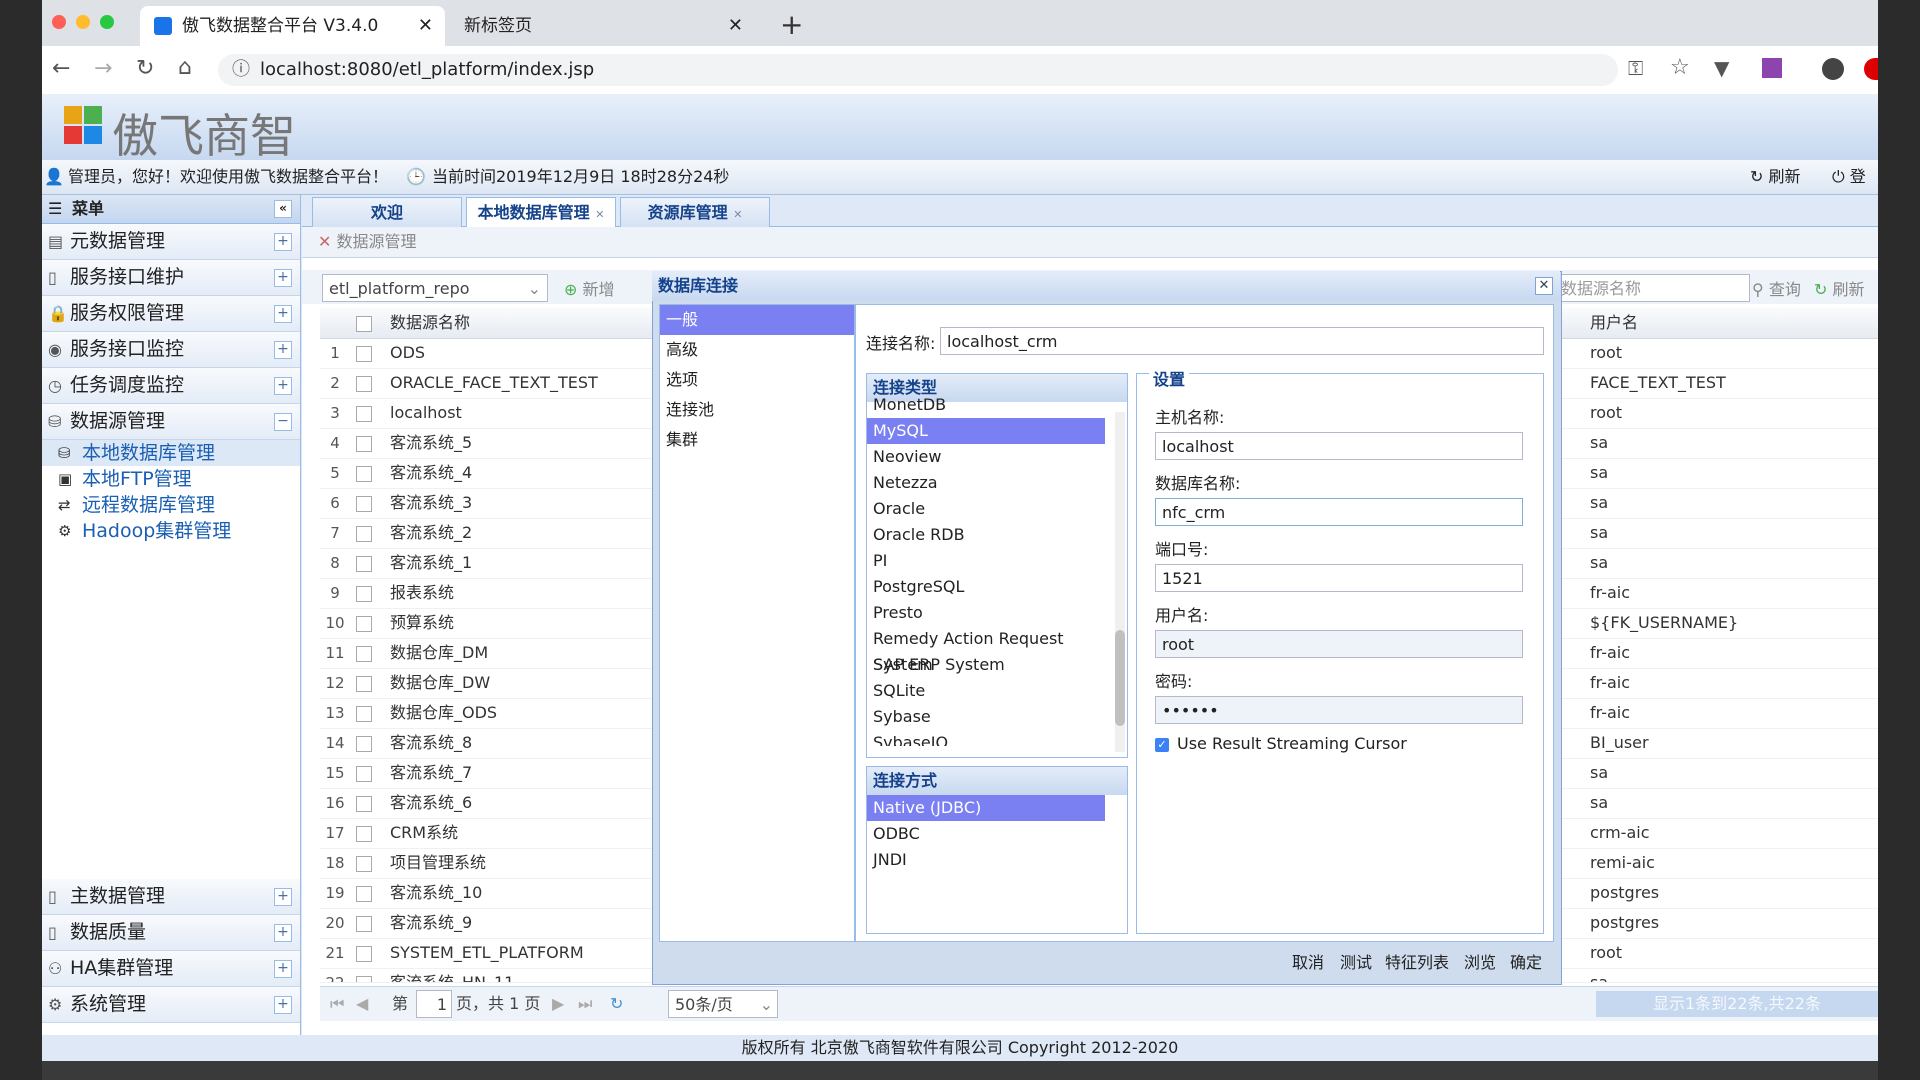 Image resolution: width=1920 pixels, height=1080 pixels. I want to click on search-input: 数据源名称, so click(1652, 288).